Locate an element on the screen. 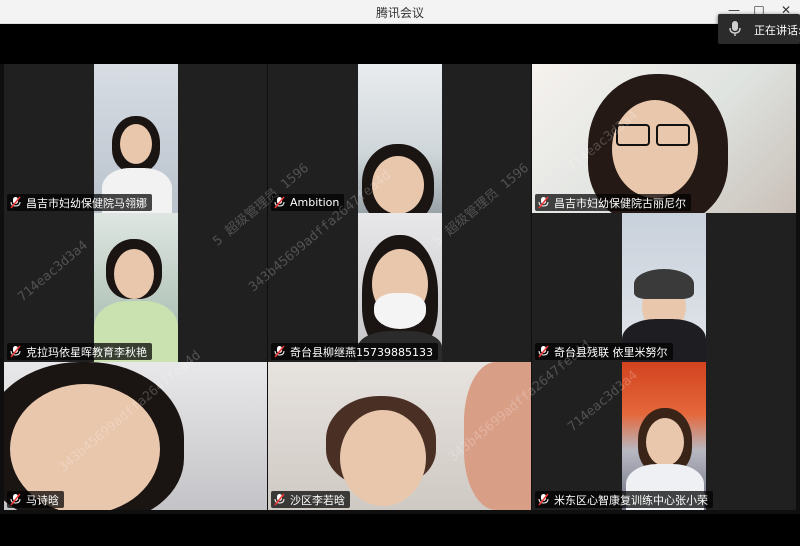 Image resolution: width=800 pixels, height=546 pixels. participant-name-label: 沙区李若晗 is located at coordinates (310, 499).